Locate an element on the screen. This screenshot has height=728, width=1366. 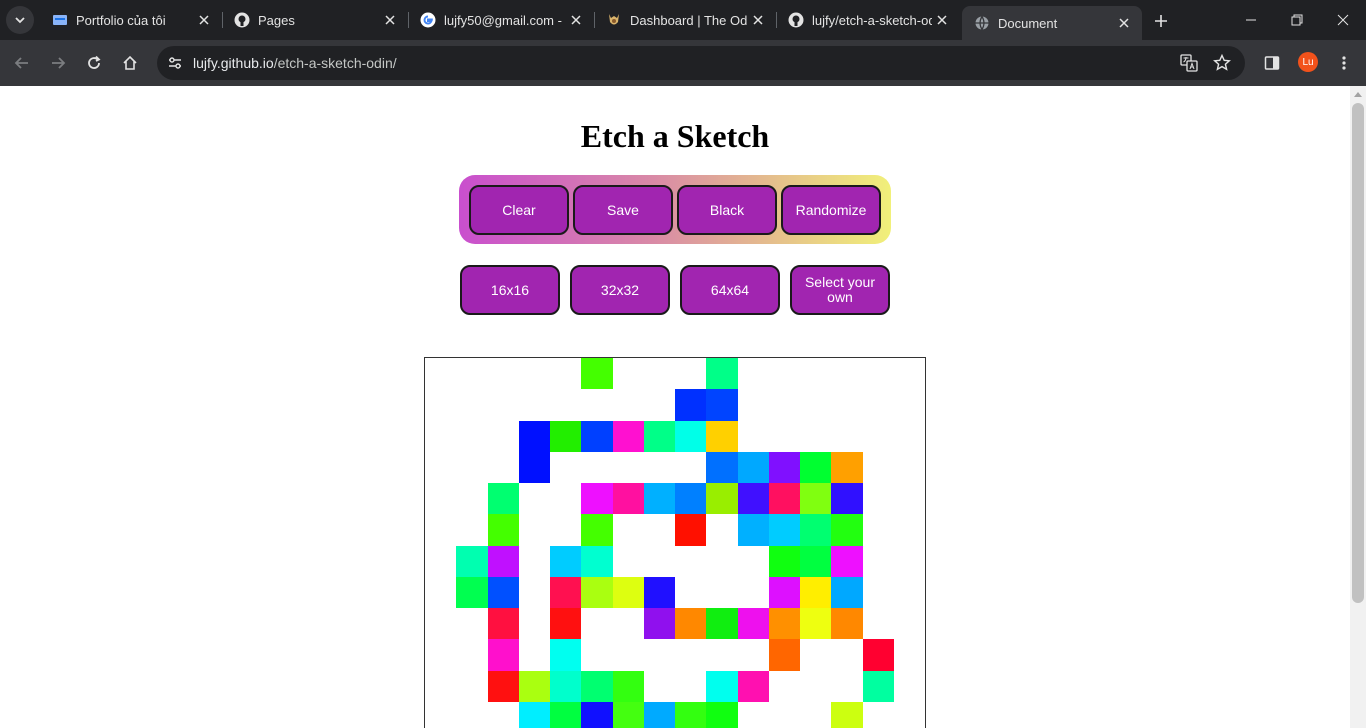
tab-pages: Pages is located at coordinates (315, 20).